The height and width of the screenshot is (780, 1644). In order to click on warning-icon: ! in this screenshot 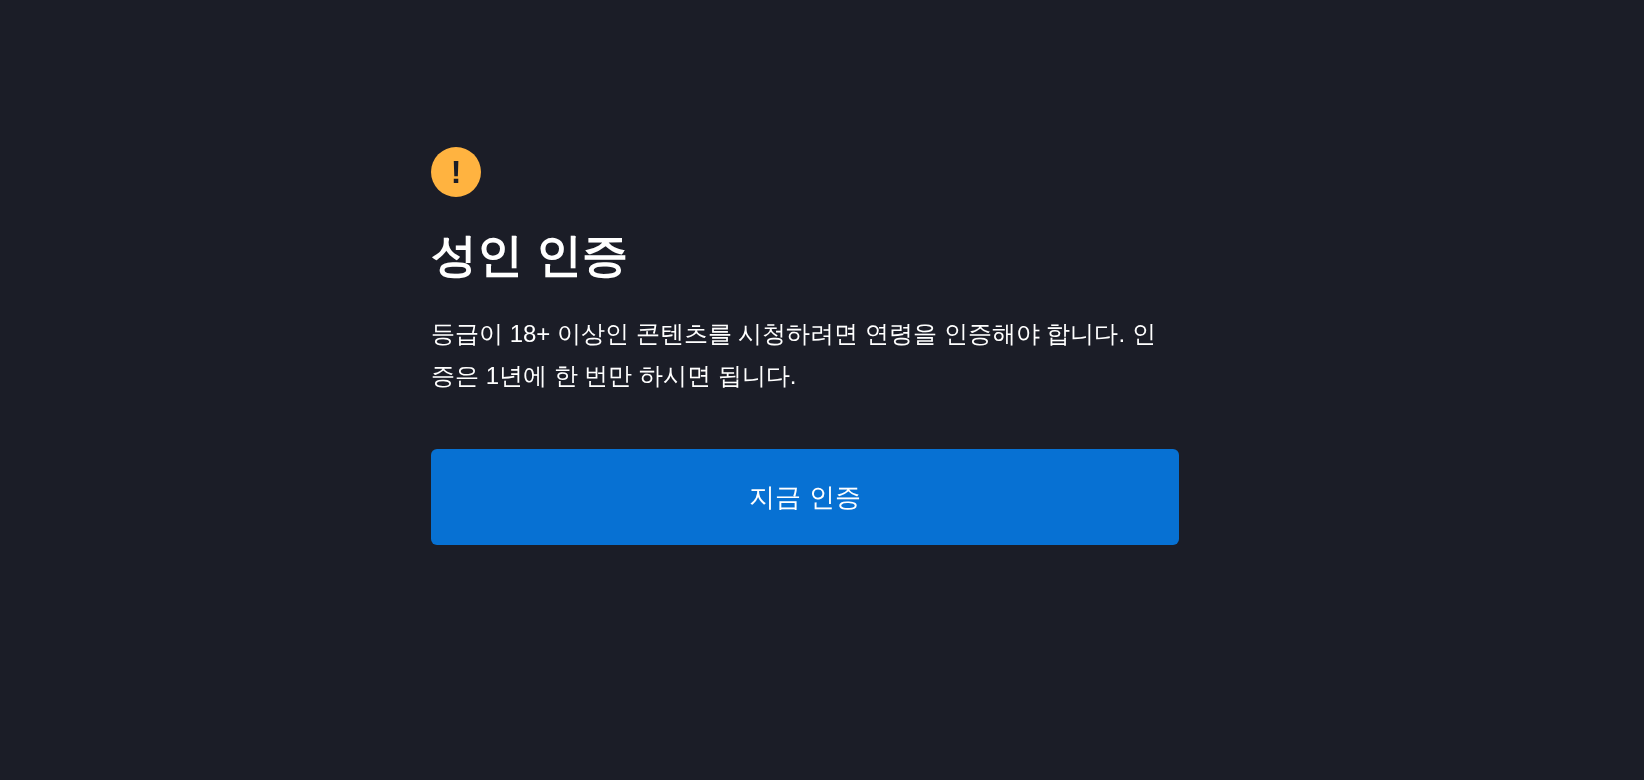, I will do `click(456, 172)`.